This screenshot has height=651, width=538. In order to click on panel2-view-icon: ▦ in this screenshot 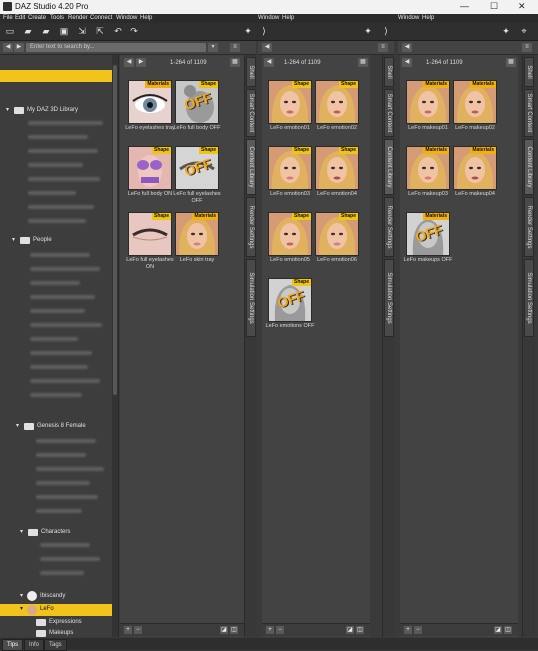, I will do `click(363, 62)`.